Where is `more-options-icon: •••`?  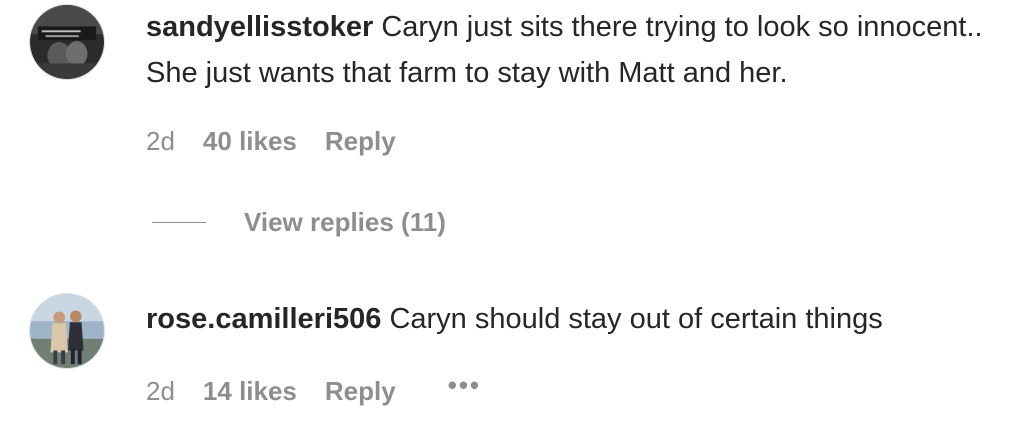 more-options-icon: ••• is located at coordinates (464, 385).